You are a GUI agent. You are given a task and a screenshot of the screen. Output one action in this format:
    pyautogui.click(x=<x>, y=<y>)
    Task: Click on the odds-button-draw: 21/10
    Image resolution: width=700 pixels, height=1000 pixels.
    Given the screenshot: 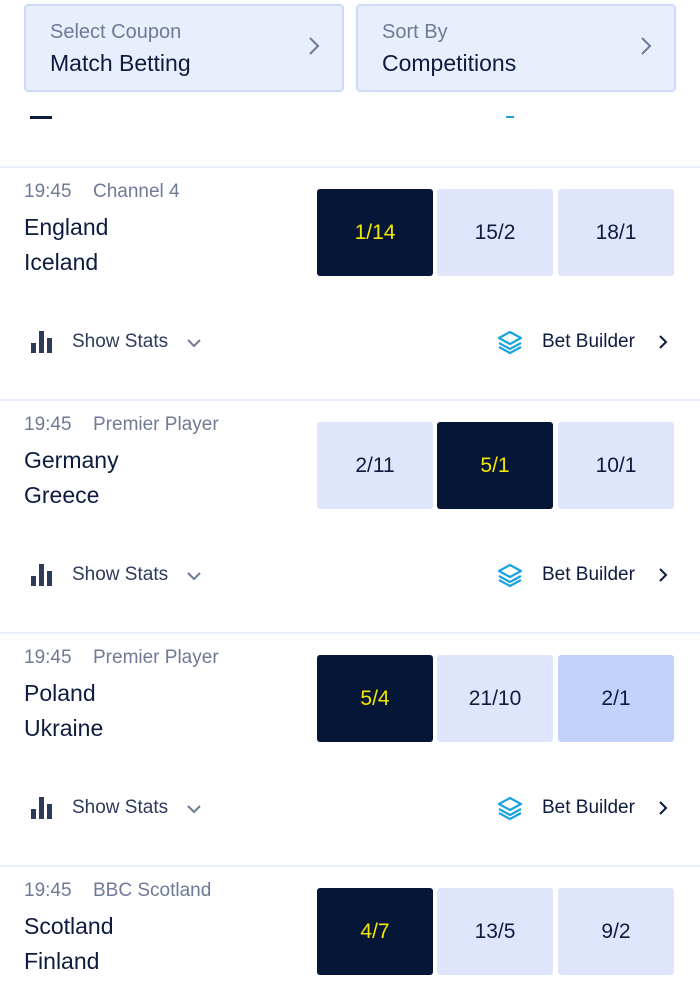 What is the action you would take?
    pyautogui.click(x=495, y=698)
    